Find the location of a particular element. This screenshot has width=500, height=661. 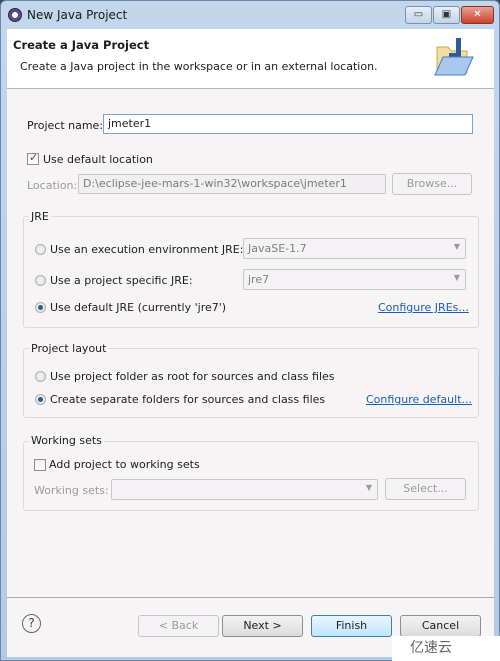

next-button: Next > is located at coordinates (262, 626).